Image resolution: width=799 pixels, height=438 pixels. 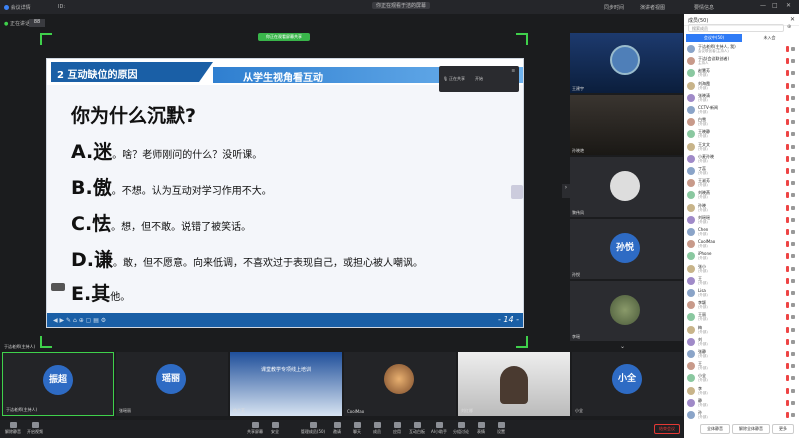 What do you see at coordinates (741, 294) in the screenshot?
I see `member-row: Lisa (外部)` at bounding box center [741, 294].